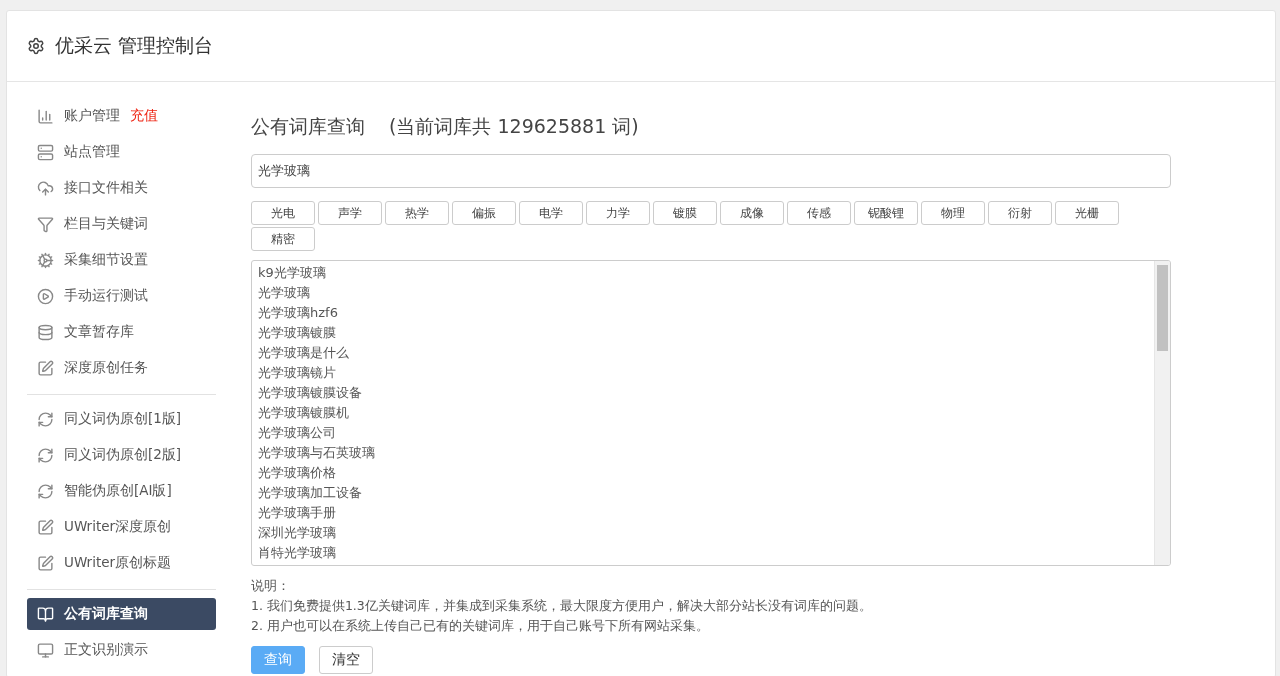 This screenshot has width=1280, height=676. What do you see at coordinates (92, 152) in the screenshot?
I see `sidebar-label: 站点管理` at bounding box center [92, 152].